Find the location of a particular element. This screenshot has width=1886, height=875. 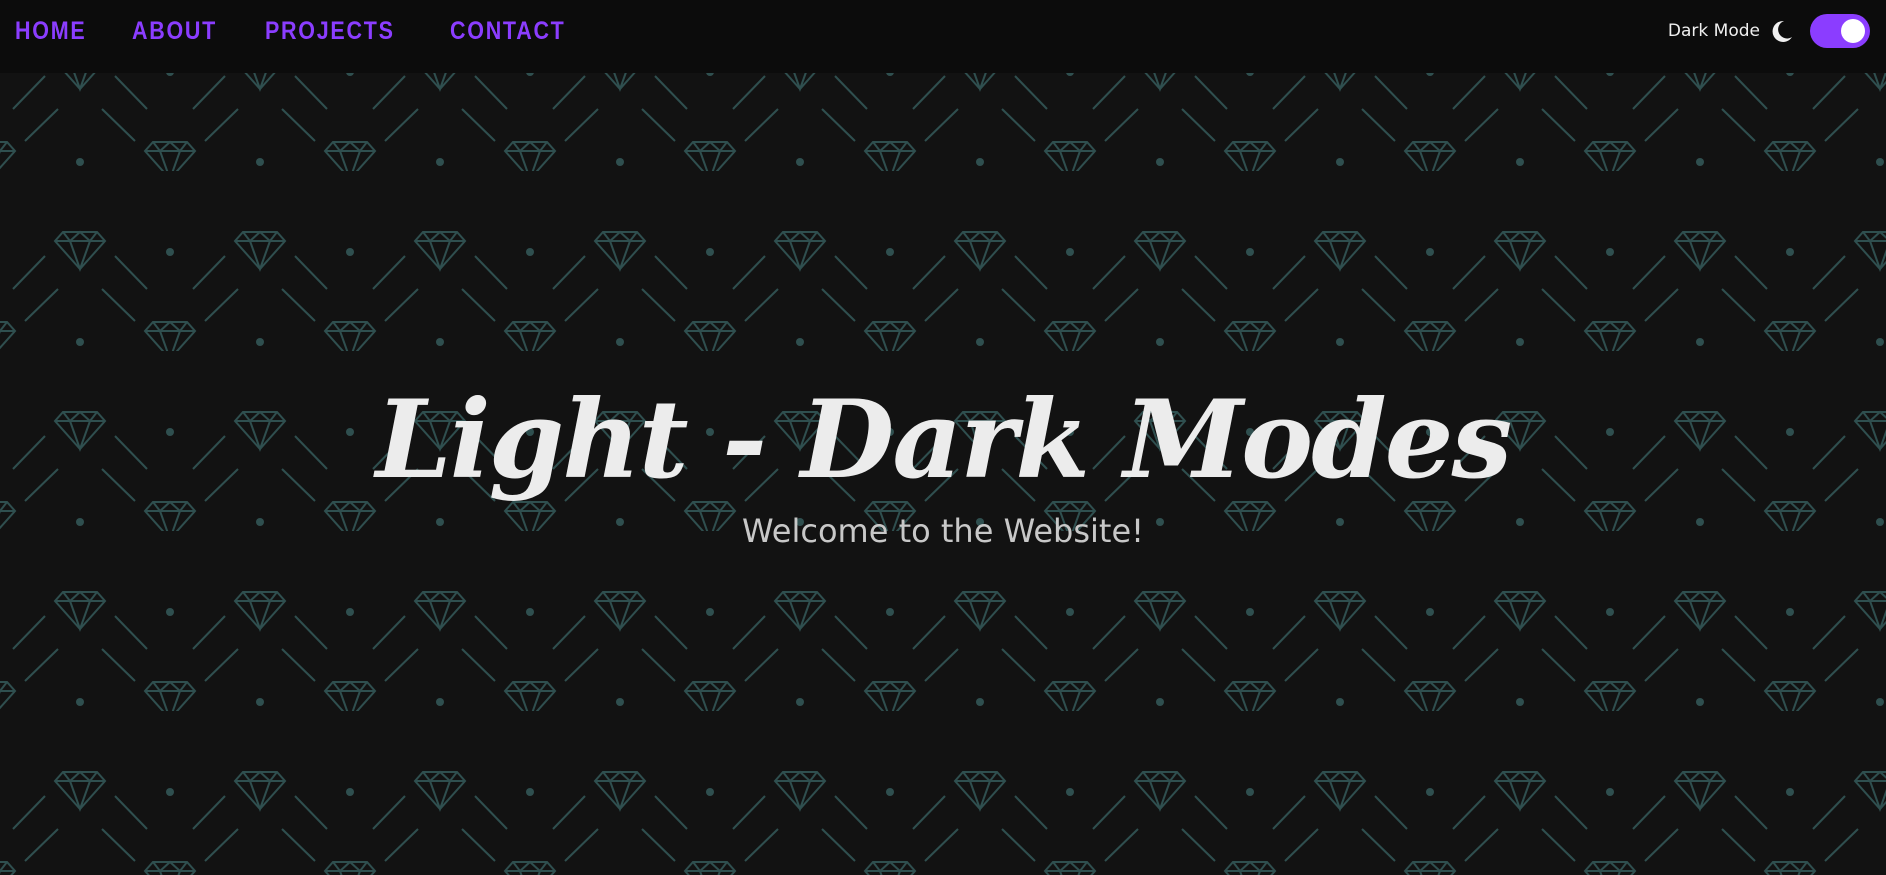

nav-link-about: ABOUT is located at coordinates (174, 31).